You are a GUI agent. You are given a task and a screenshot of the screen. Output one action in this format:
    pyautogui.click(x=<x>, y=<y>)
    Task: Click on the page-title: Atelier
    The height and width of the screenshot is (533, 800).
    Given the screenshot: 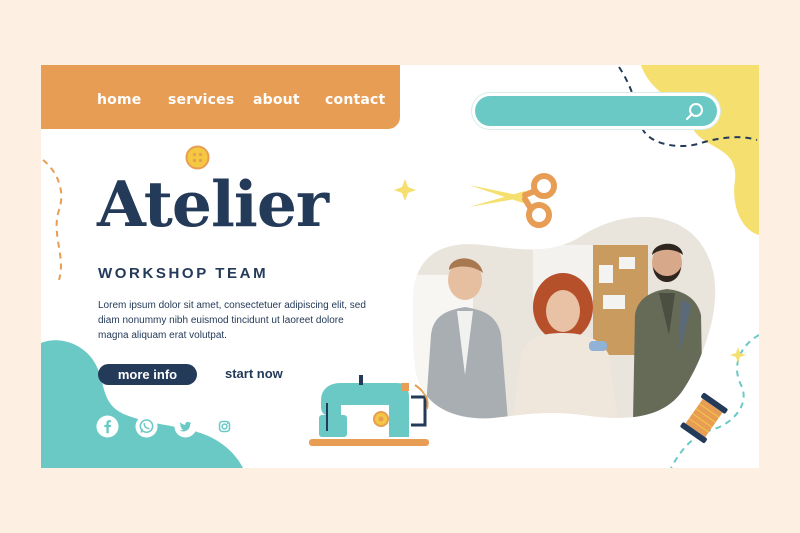 What is the action you would take?
    pyautogui.click(x=213, y=204)
    